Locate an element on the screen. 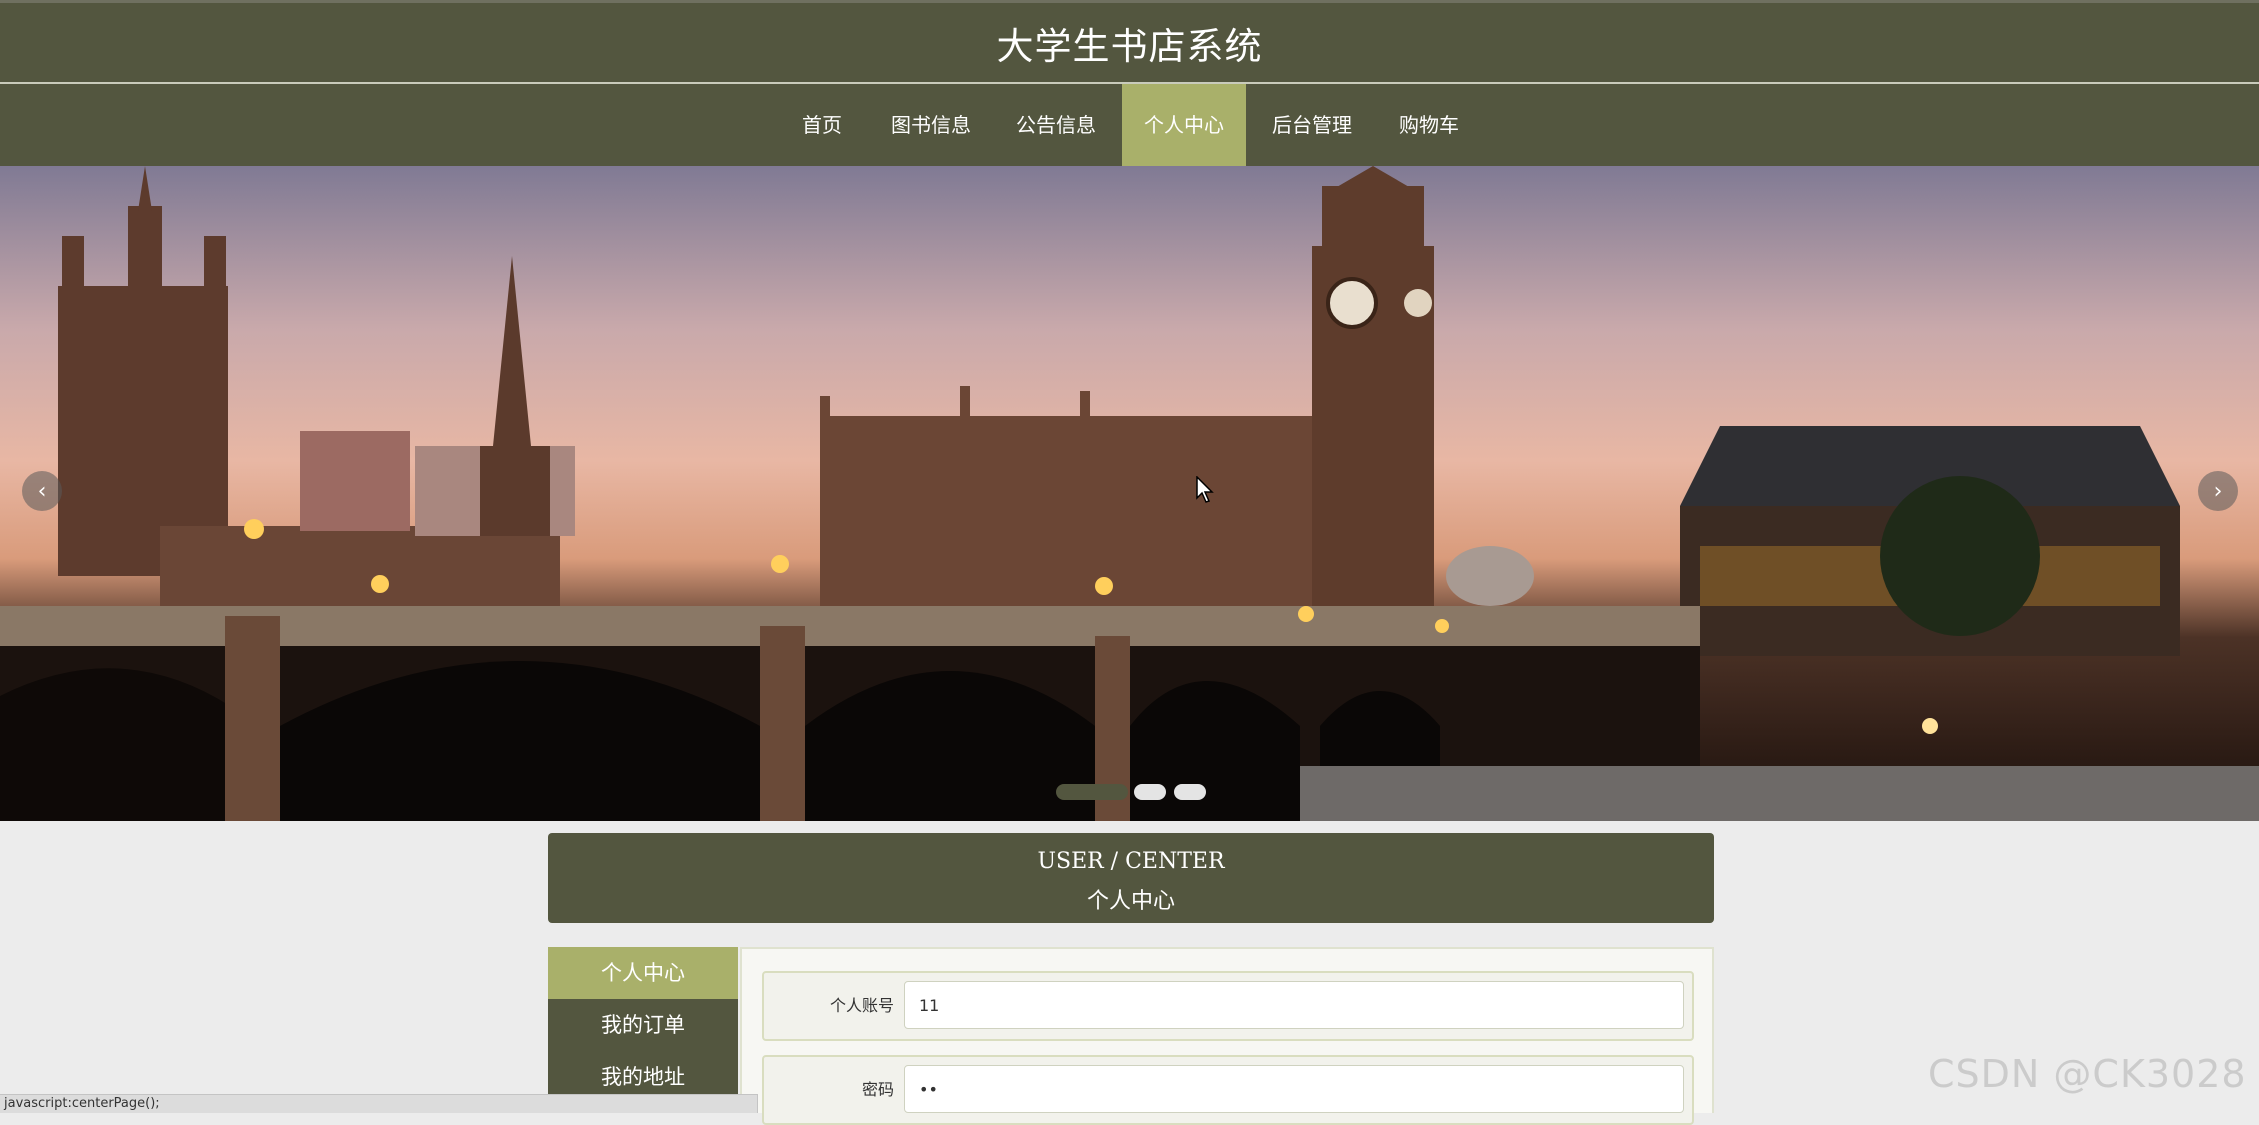 The width and height of the screenshot is (2259, 1125). user-side-menu: 个人中心 我的订单 我的地址 is located at coordinates (643, 1025).